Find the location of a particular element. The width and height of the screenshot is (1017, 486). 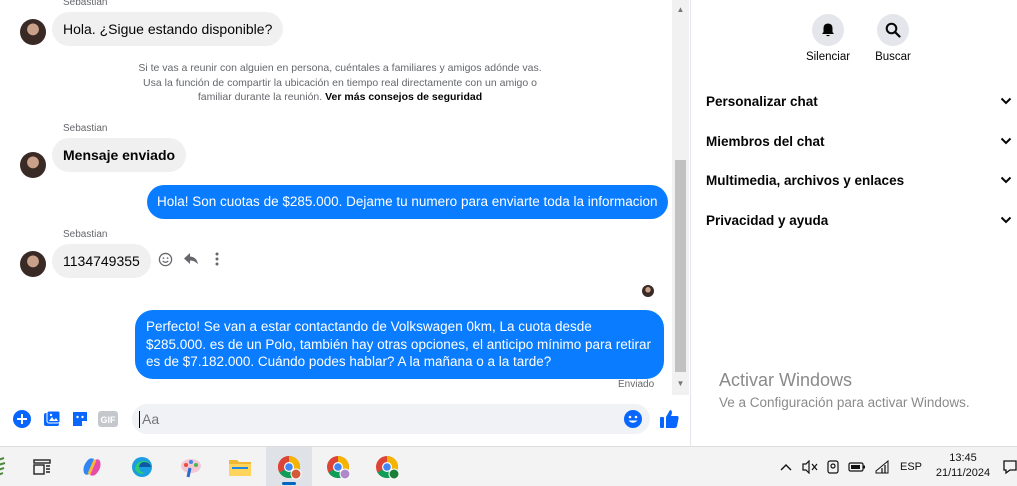

mute-button: Silenciar is located at coordinates (828, 38).